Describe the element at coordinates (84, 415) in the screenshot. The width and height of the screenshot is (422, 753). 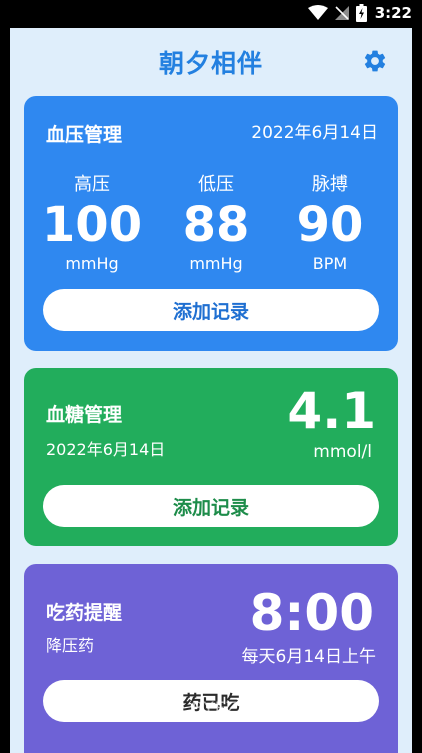
I see `blood-sugar-title: 血糖管理` at that location.